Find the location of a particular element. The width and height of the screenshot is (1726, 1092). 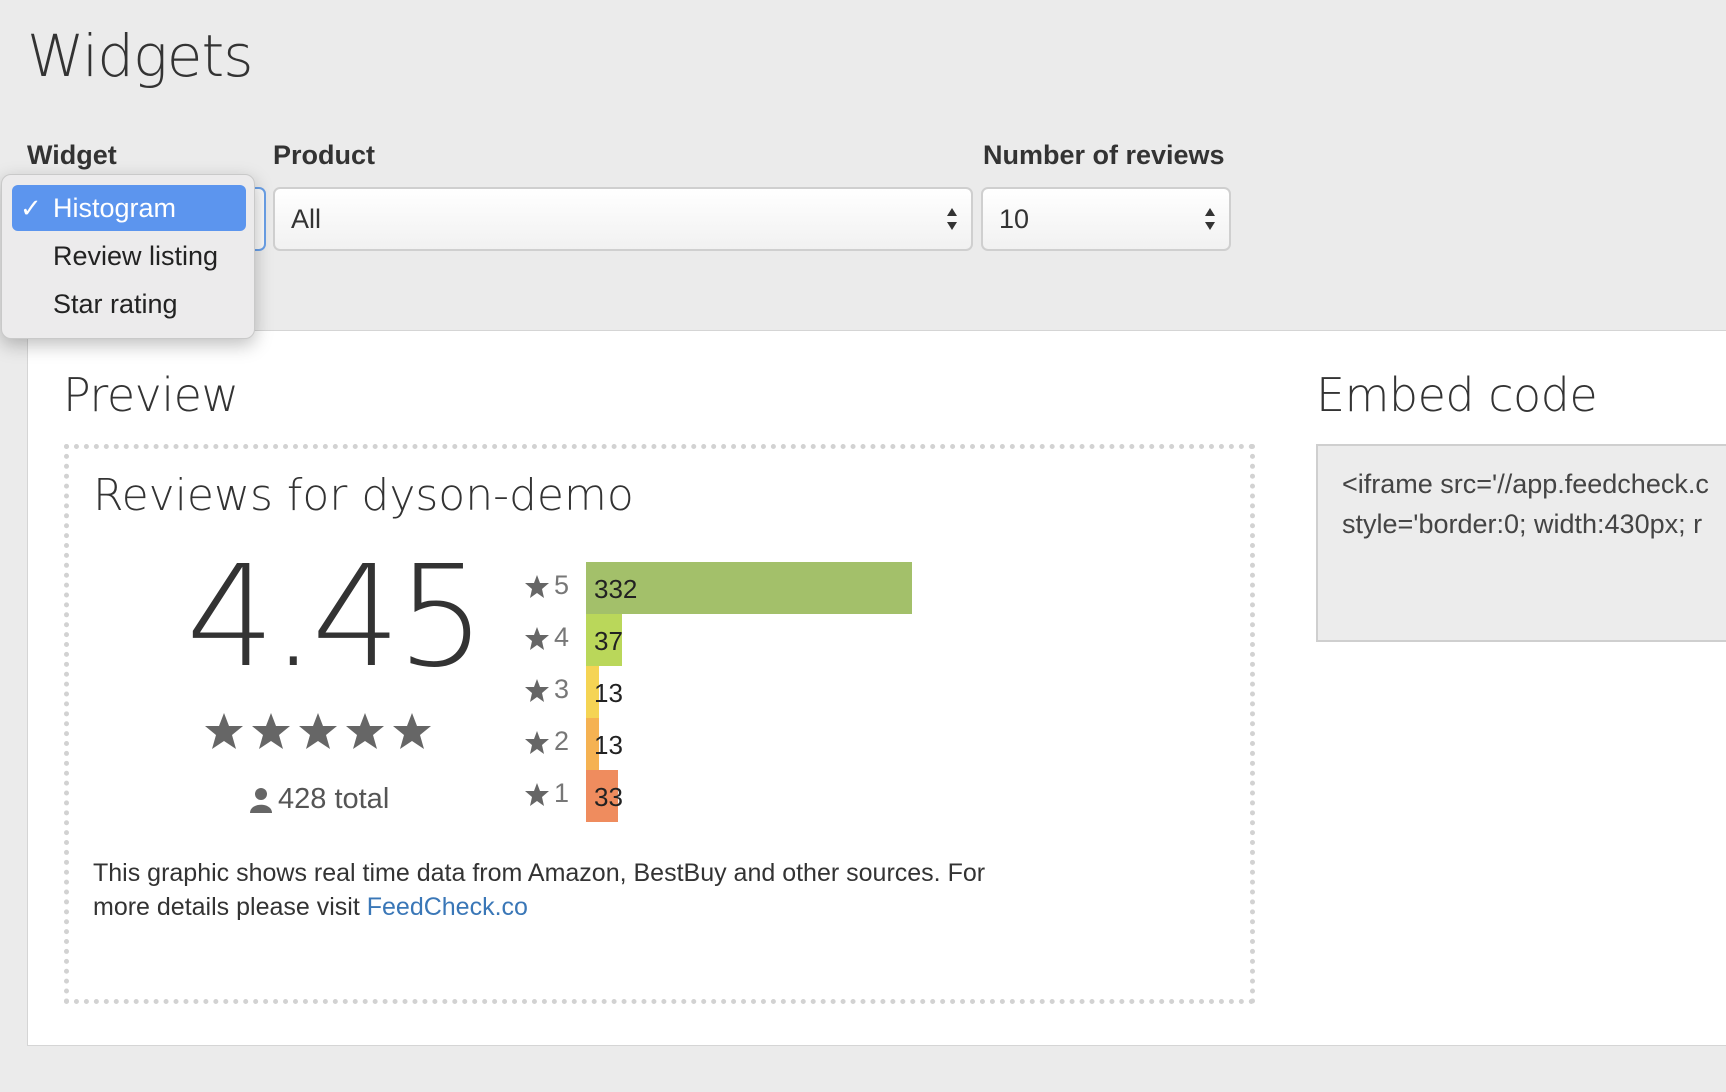

menu-item-star-rating: Star rating is located at coordinates (129, 304).